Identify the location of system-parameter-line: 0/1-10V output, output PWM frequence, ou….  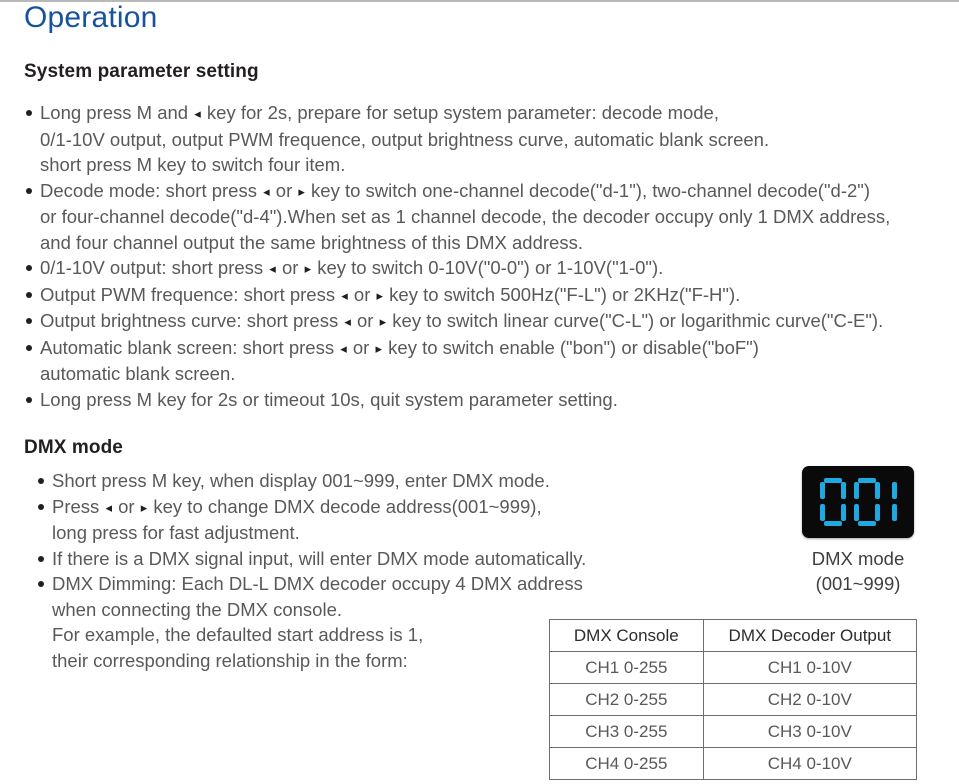
(405, 139).